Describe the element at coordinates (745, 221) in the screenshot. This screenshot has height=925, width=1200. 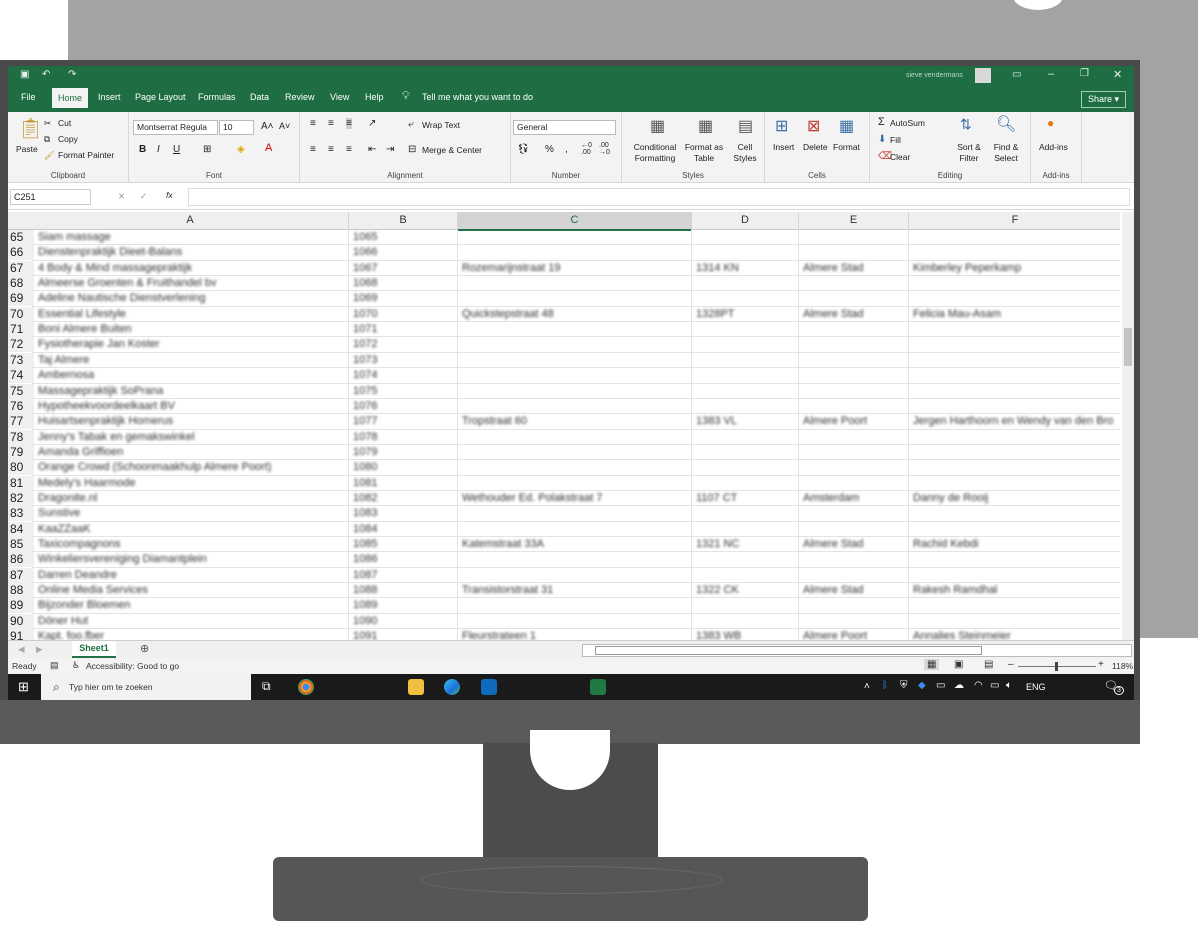
I see `col-header-d: D` at that location.